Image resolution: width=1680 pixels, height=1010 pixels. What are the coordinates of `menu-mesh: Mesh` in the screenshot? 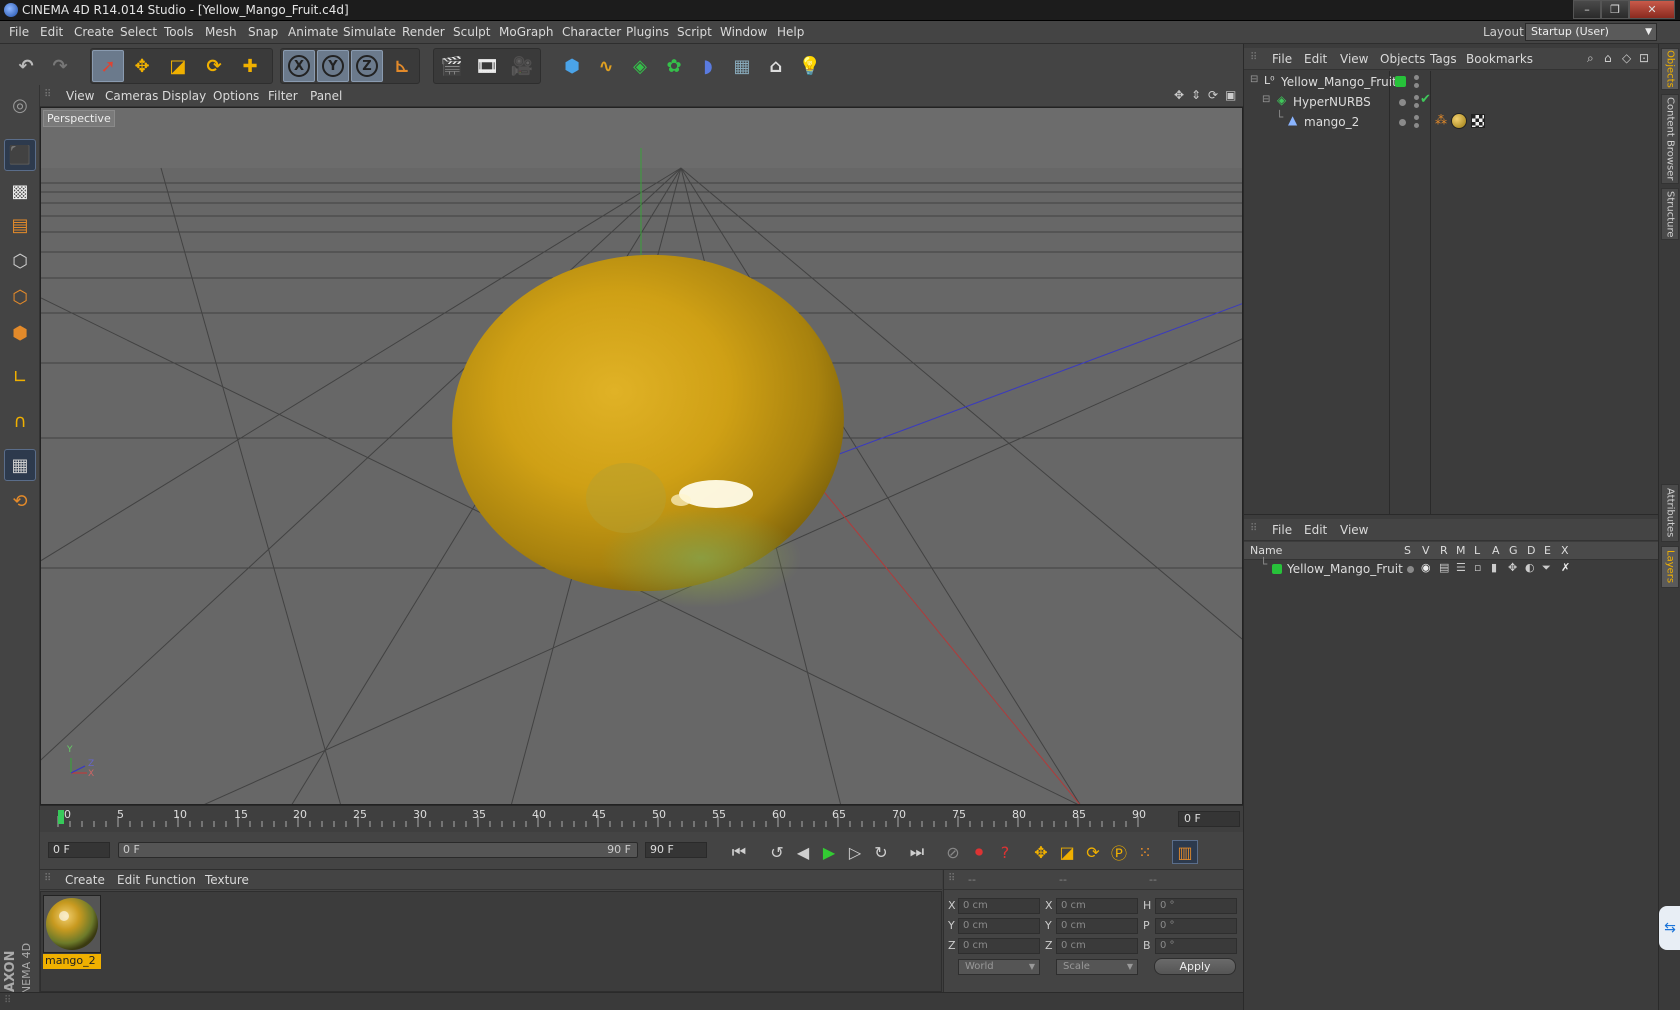 It's located at (221, 32).